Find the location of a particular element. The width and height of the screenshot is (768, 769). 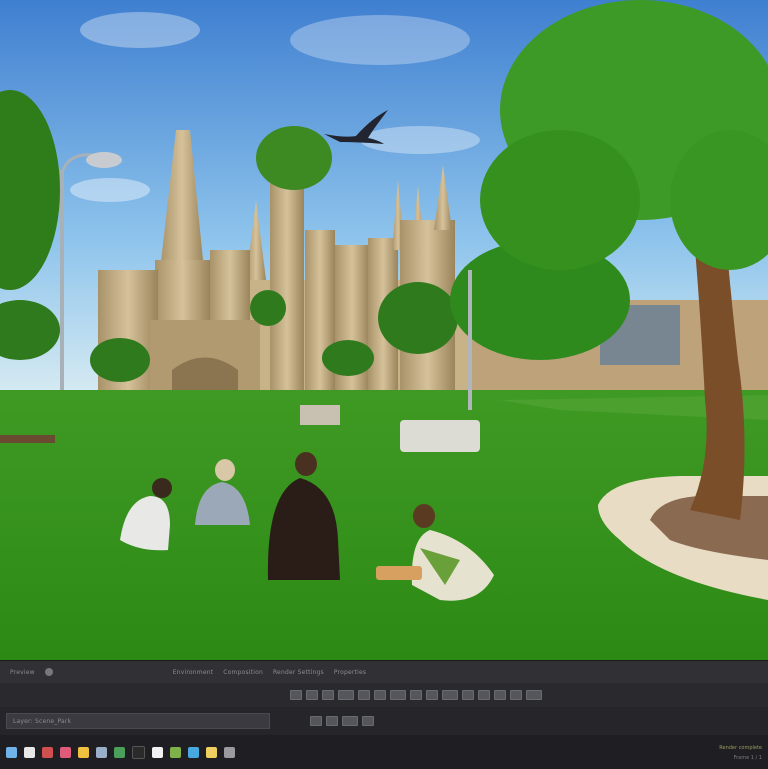

filter-icon is located at coordinates (368, 721).